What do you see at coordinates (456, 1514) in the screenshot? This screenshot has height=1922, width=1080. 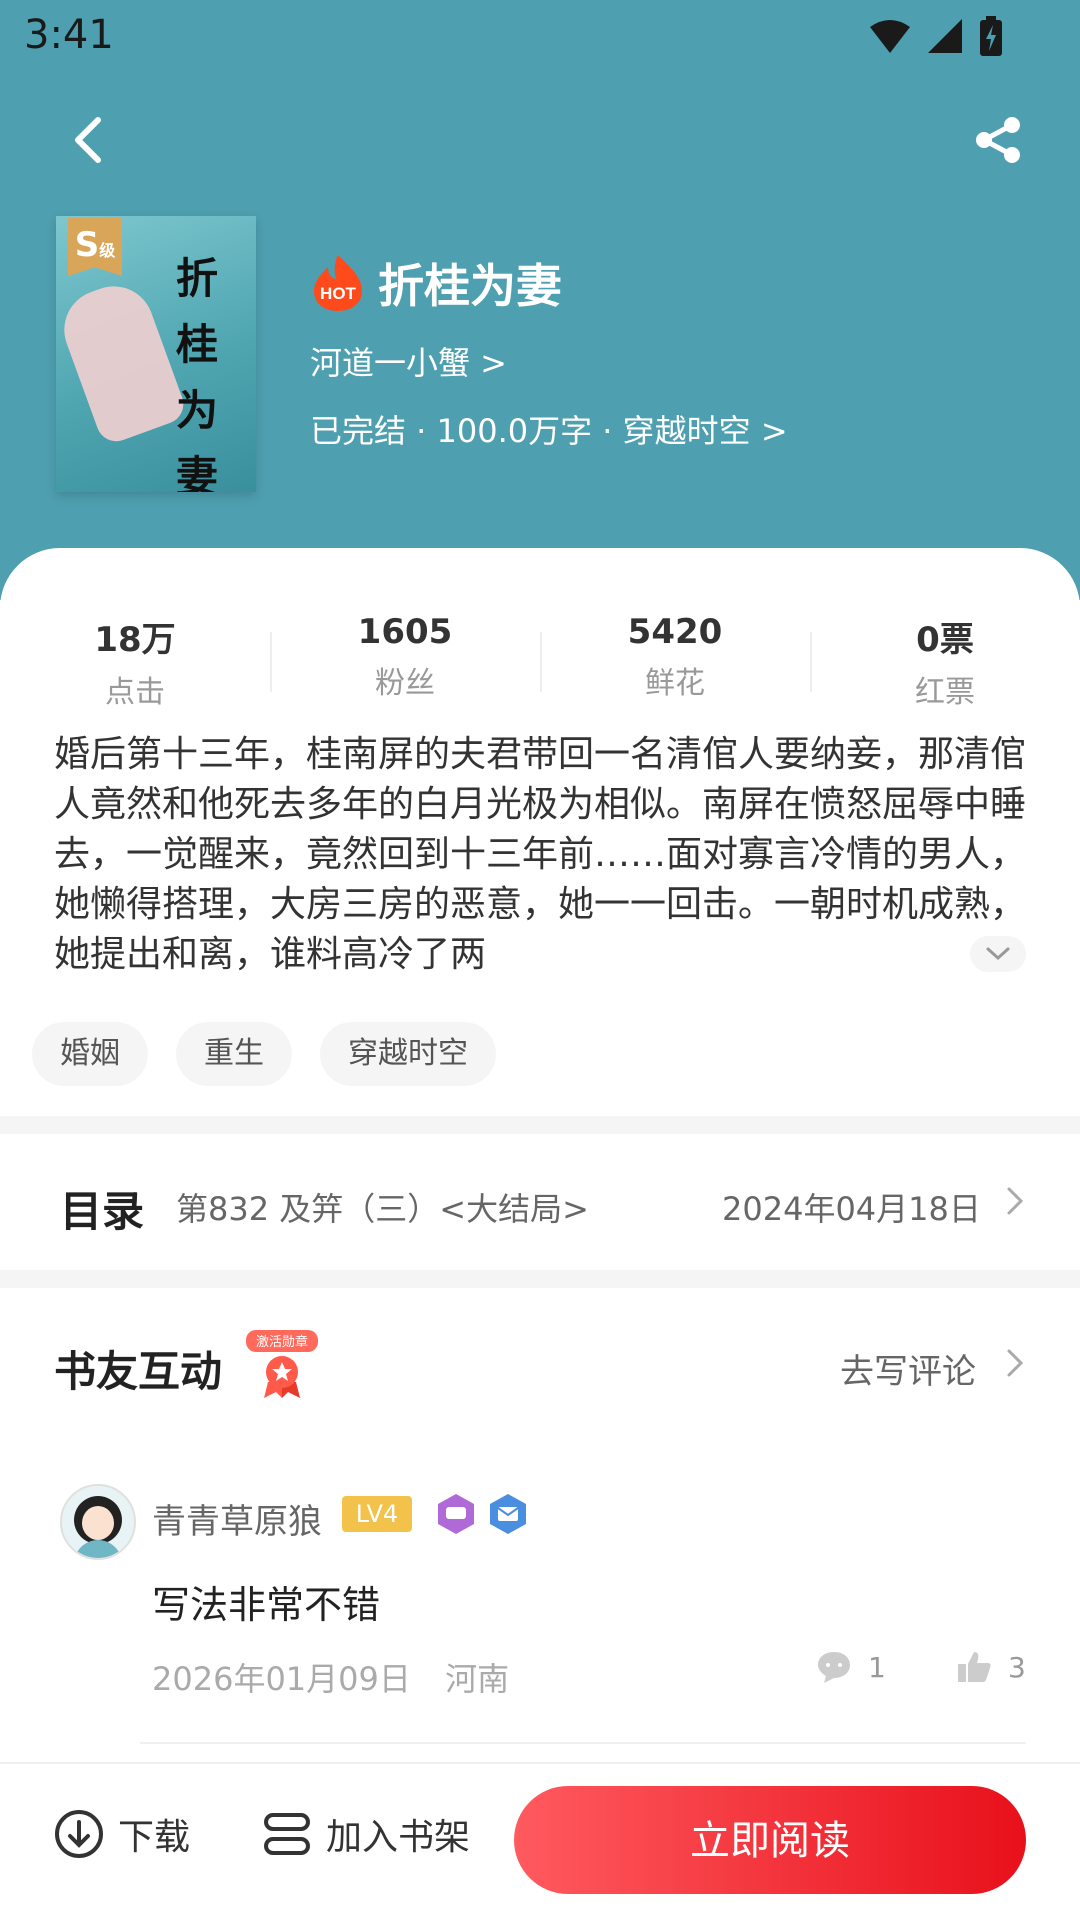 I see `comment-medal-icon` at bounding box center [456, 1514].